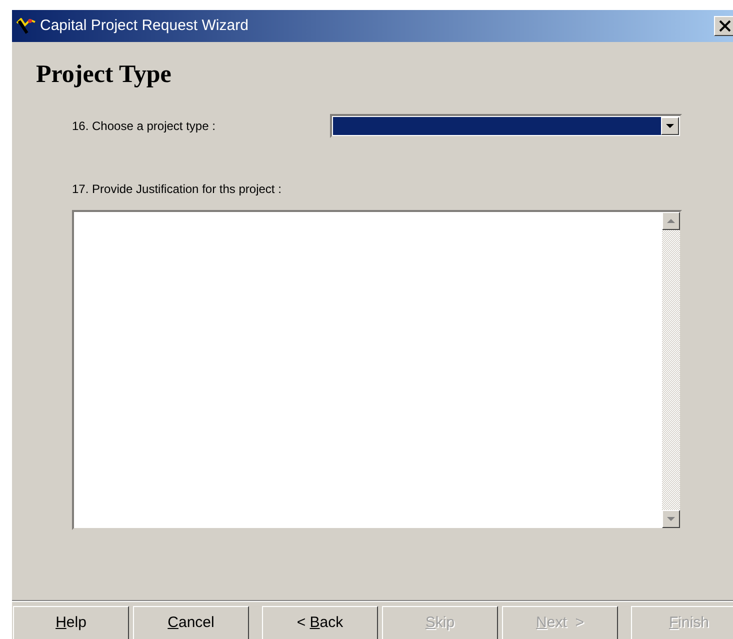 This screenshot has width=733, height=639. I want to click on wizard-button: Cancel, so click(191, 622).